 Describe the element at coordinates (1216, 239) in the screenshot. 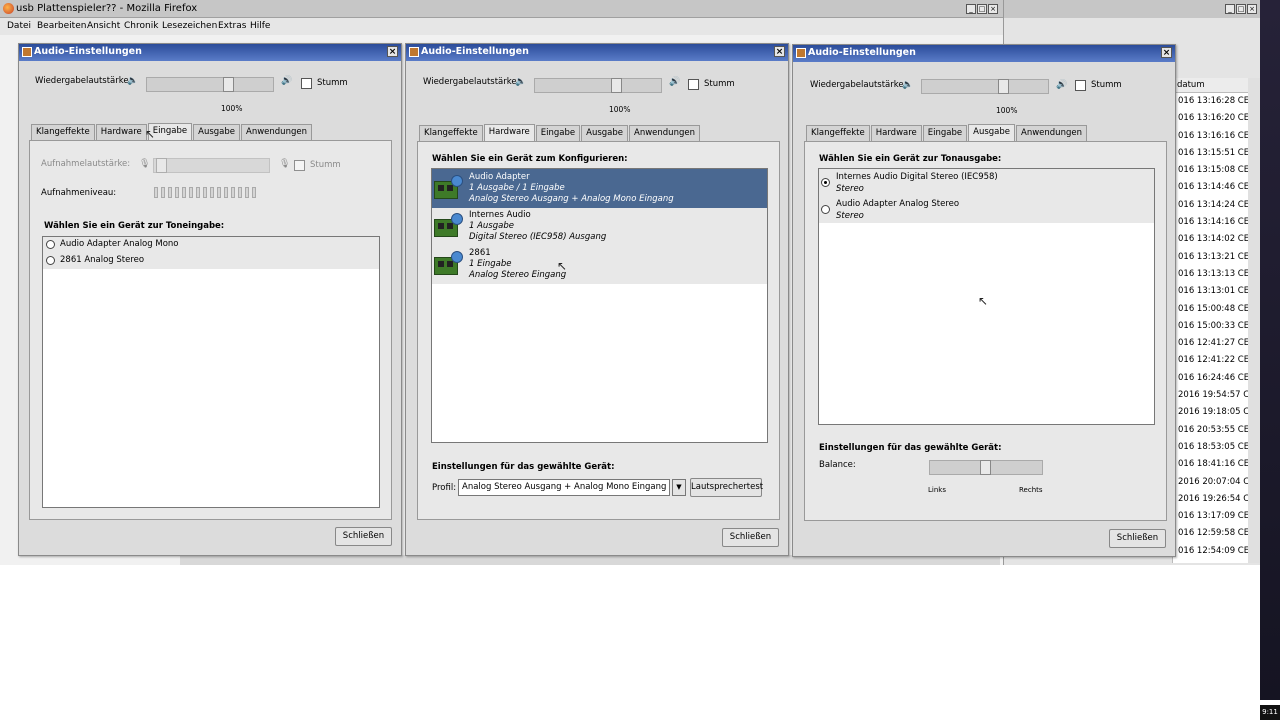

I see `date-row: 016 13:14:02 CET` at that location.